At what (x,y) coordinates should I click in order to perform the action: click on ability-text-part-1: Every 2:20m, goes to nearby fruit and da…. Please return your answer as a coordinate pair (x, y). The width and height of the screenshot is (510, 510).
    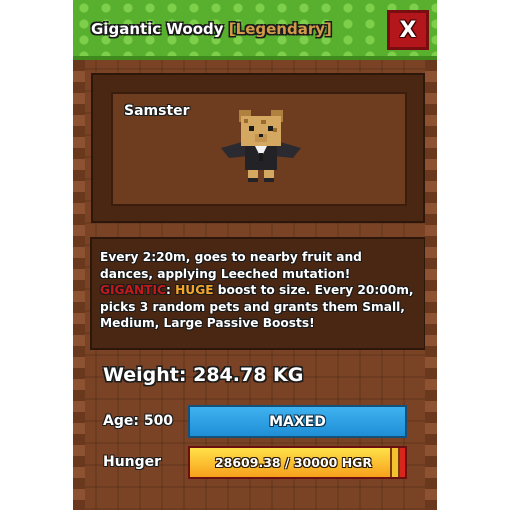
    Looking at the image, I should click on (231, 265).